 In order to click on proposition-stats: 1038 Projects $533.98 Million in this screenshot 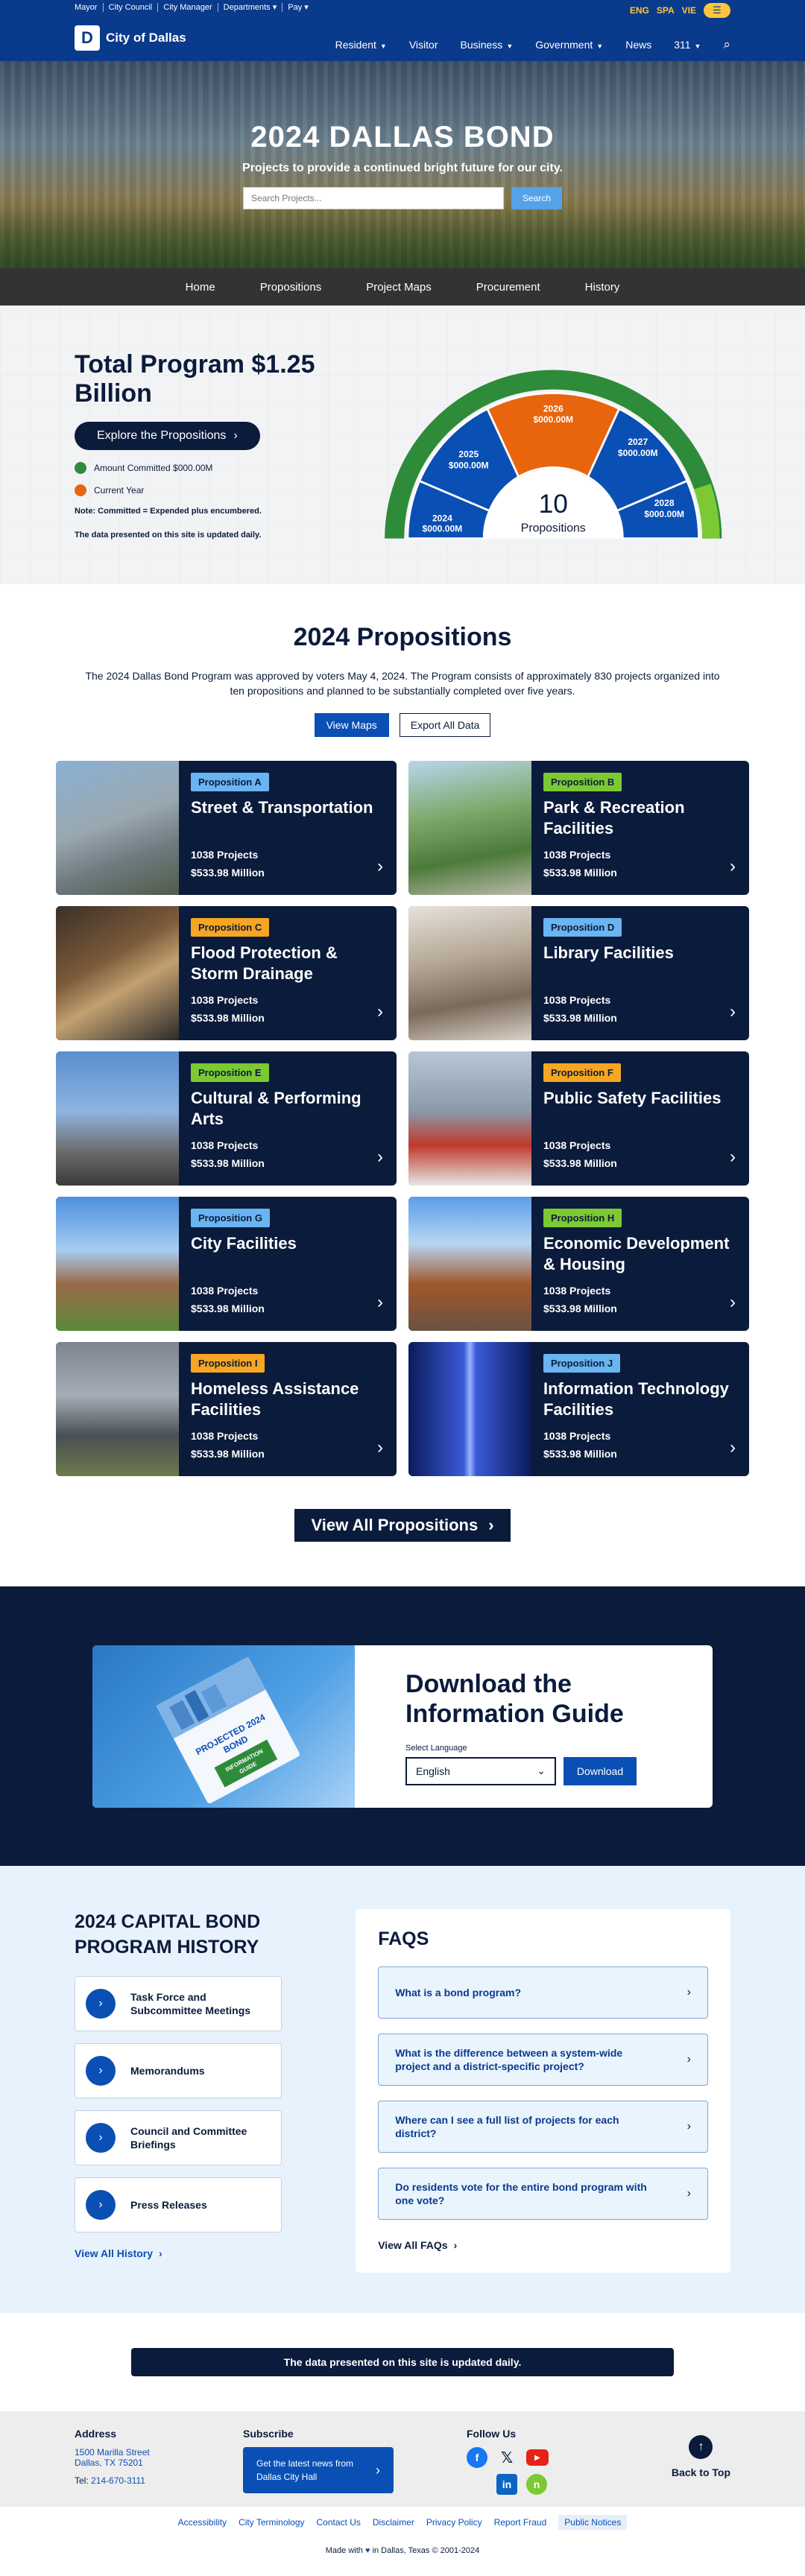, I will do `click(580, 1154)`.